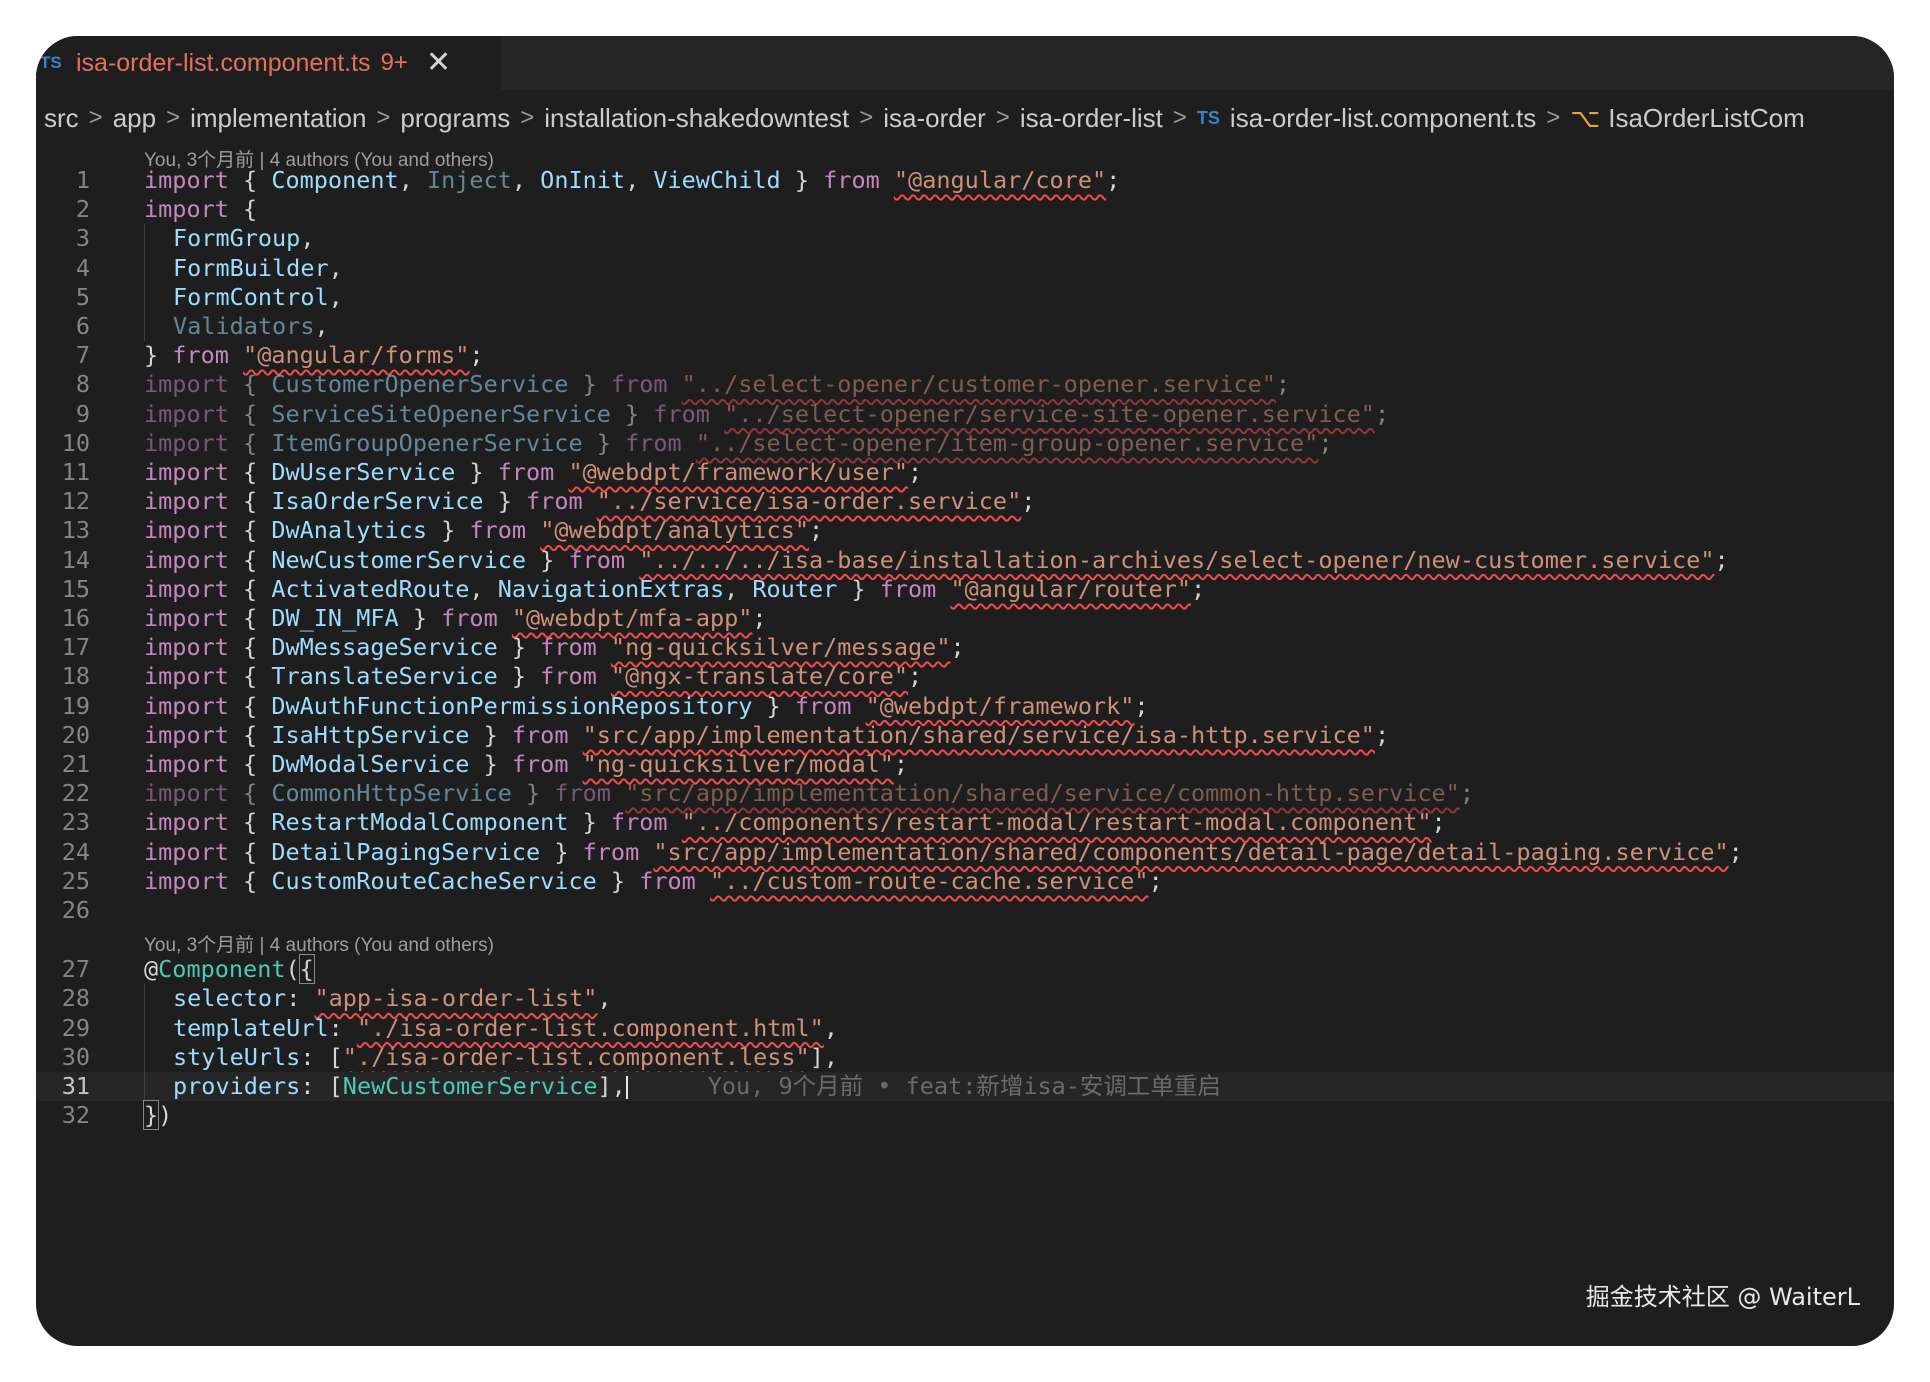  I want to click on code-token: "@webdpt/framework/user", so click(738, 472).